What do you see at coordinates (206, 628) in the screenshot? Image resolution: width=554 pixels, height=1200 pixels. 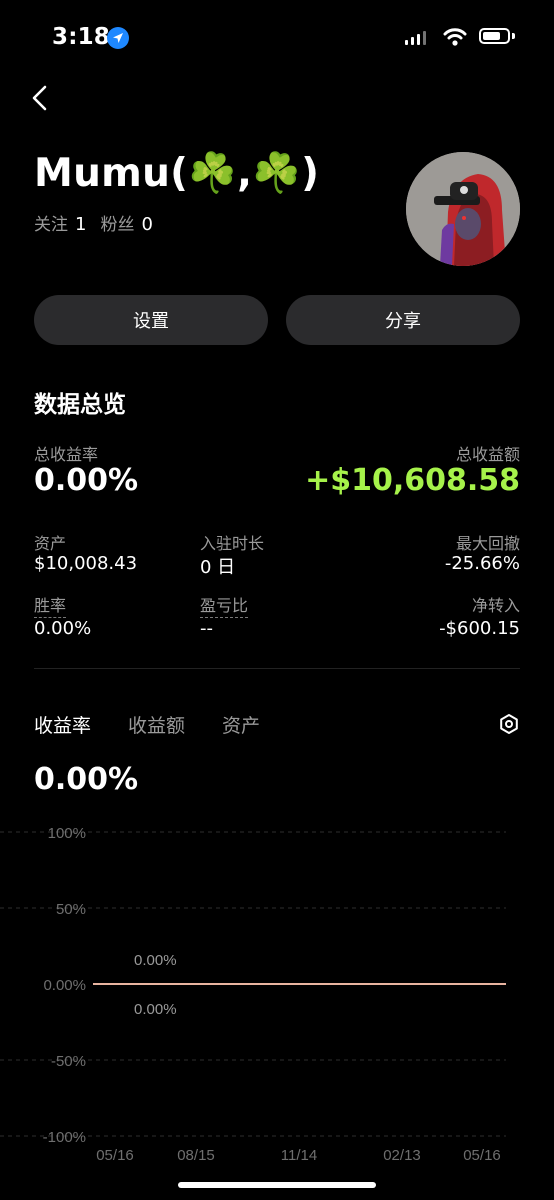 I see `pl-ratio-value: --` at bounding box center [206, 628].